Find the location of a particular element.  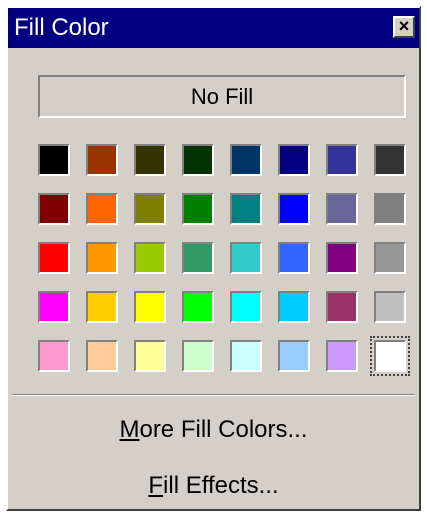

more-fill-colors-accel: M is located at coordinates (129, 429).